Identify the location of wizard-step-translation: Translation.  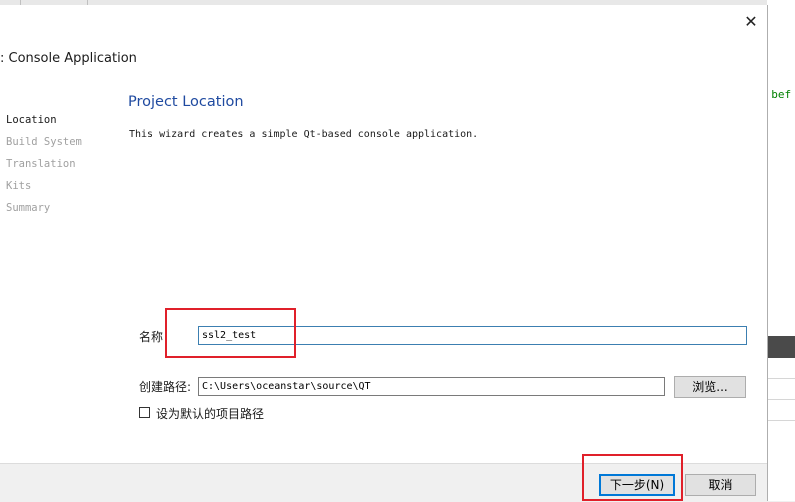
(41, 164).